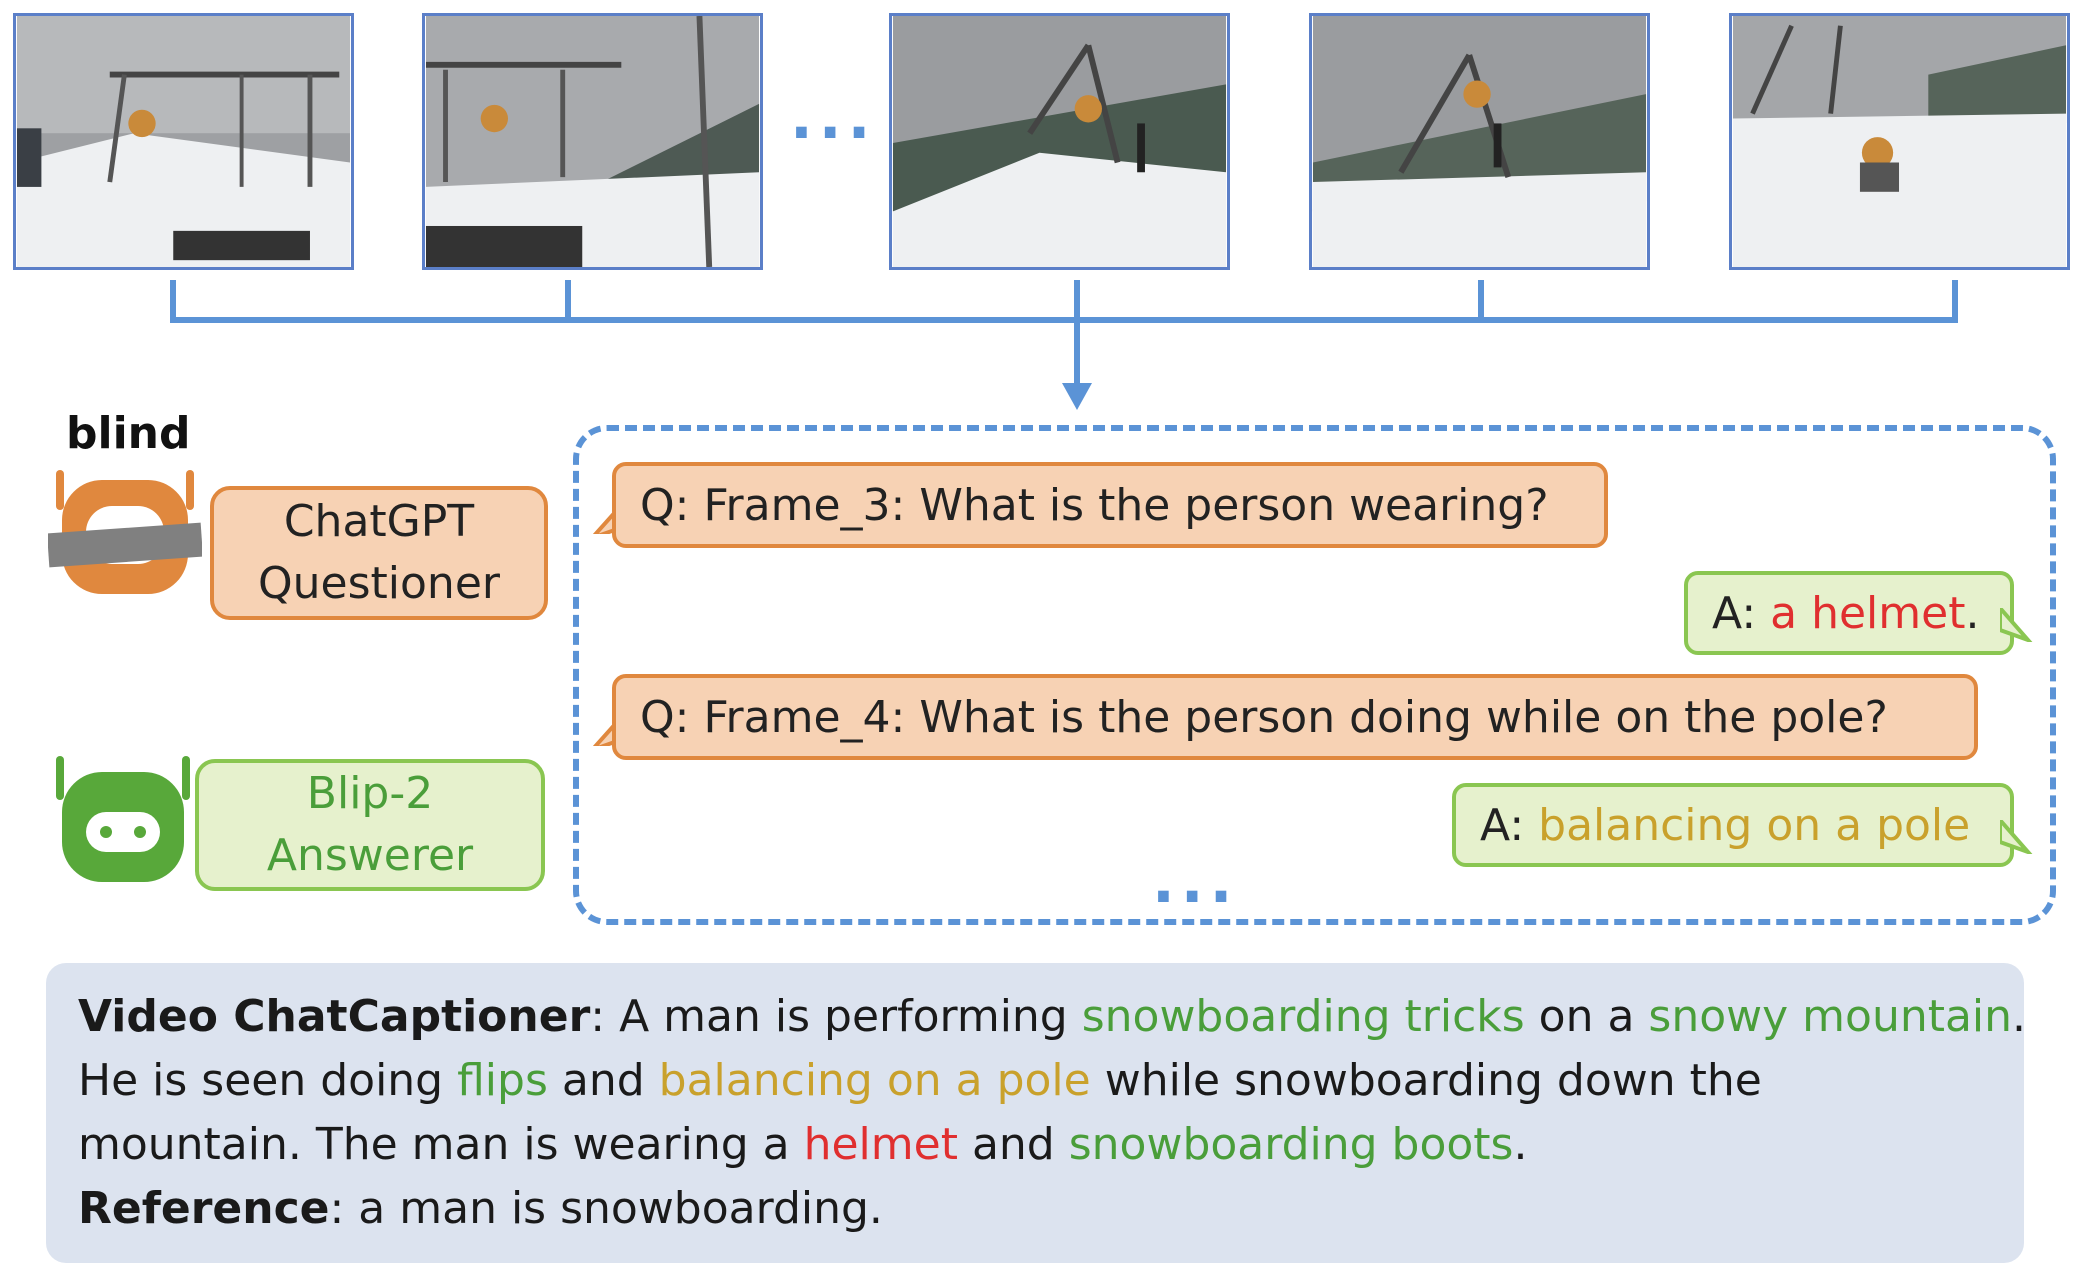  What do you see at coordinates (370, 855) in the screenshot?
I see `answerer-role: Answerer` at bounding box center [370, 855].